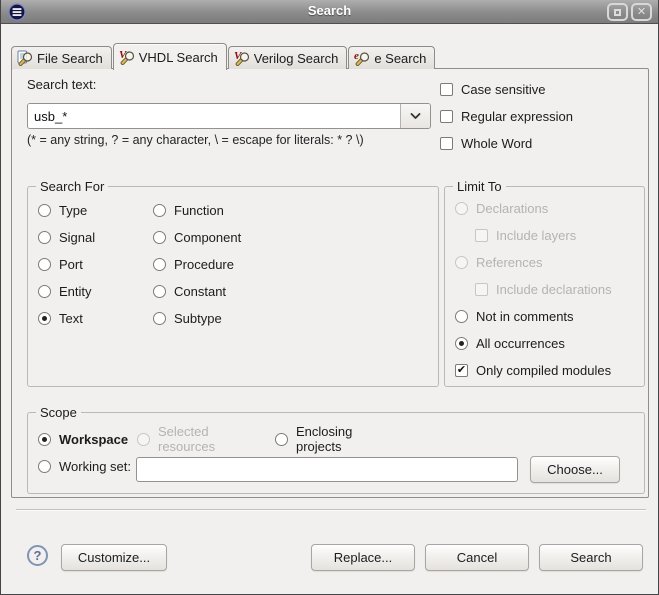 Image resolution: width=659 pixels, height=595 pixels. Describe the element at coordinates (58, 412) in the screenshot. I see `scope-title: Scope` at that location.